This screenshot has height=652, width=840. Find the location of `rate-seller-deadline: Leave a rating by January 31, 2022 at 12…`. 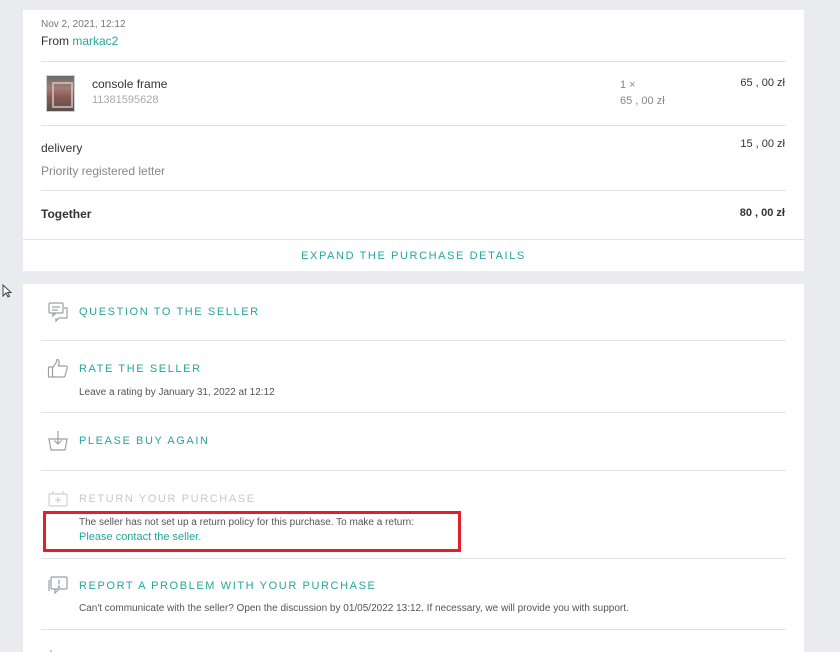

rate-seller-deadline: Leave a rating by January 31, 2022 at 12… is located at coordinates (177, 392).